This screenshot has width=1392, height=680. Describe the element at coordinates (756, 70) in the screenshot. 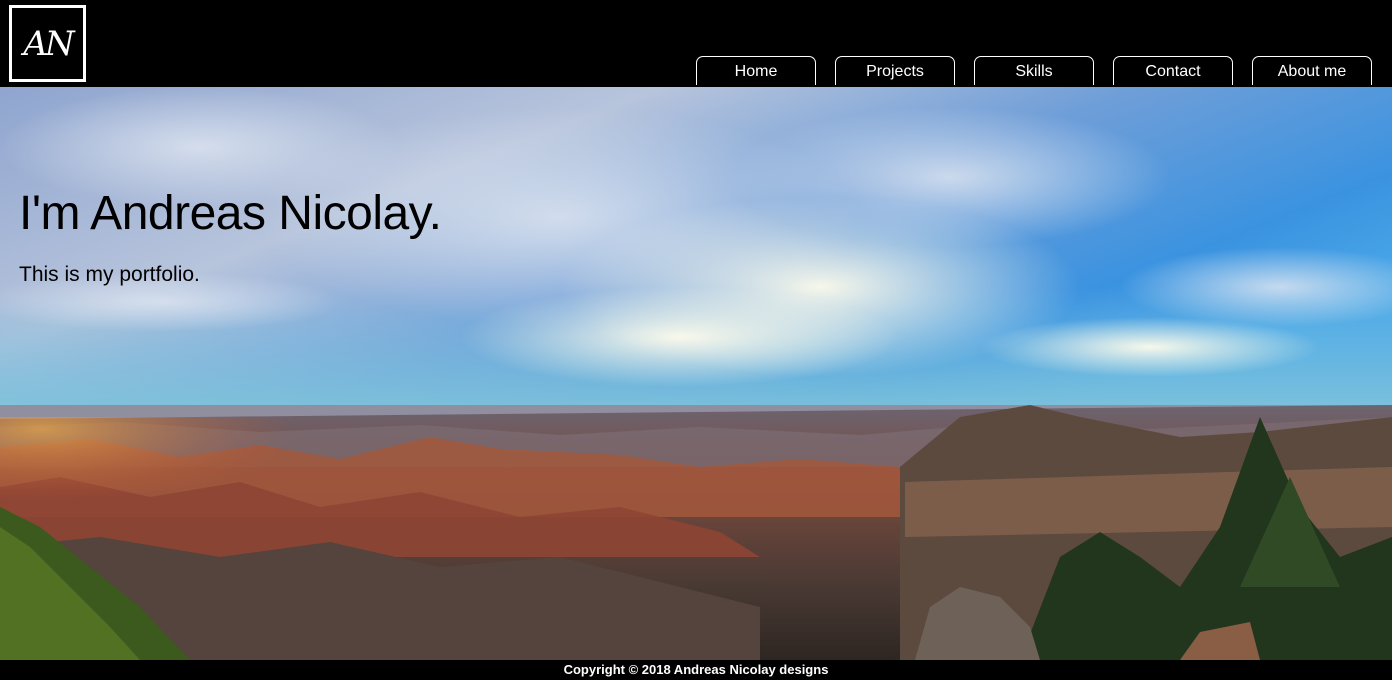

I see `nav-home: Home` at that location.